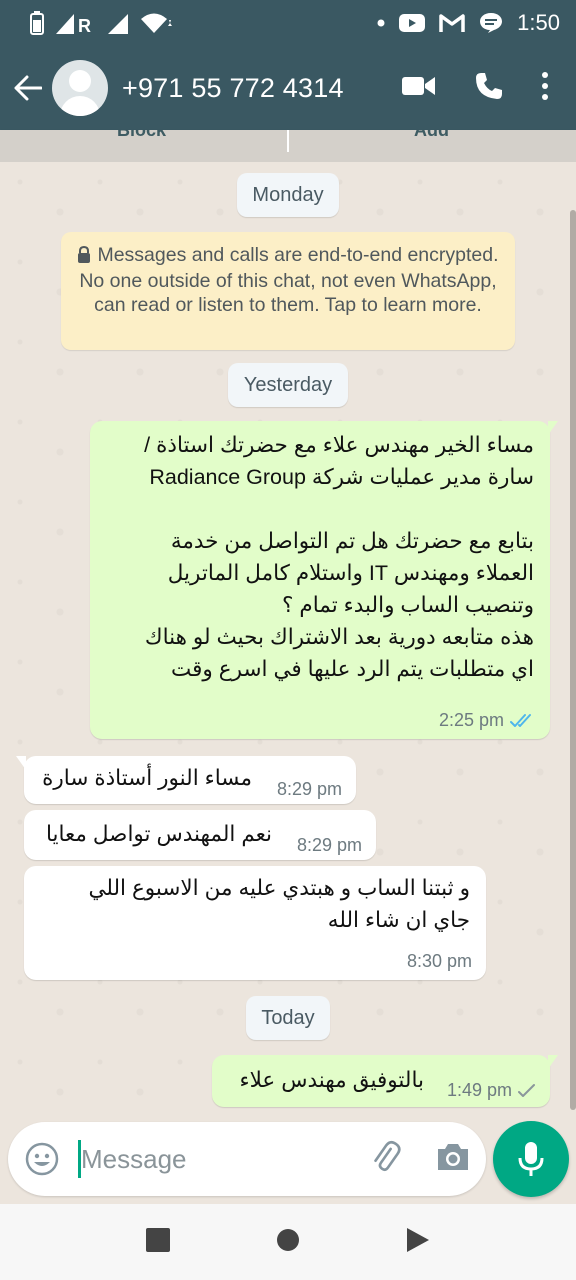 Image resolution: width=576 pixels, height=1280 pixels. What do you see at coordinates (211, 1159) in the screenshot?
I see `message-input` at bounding box center [211, 1159].